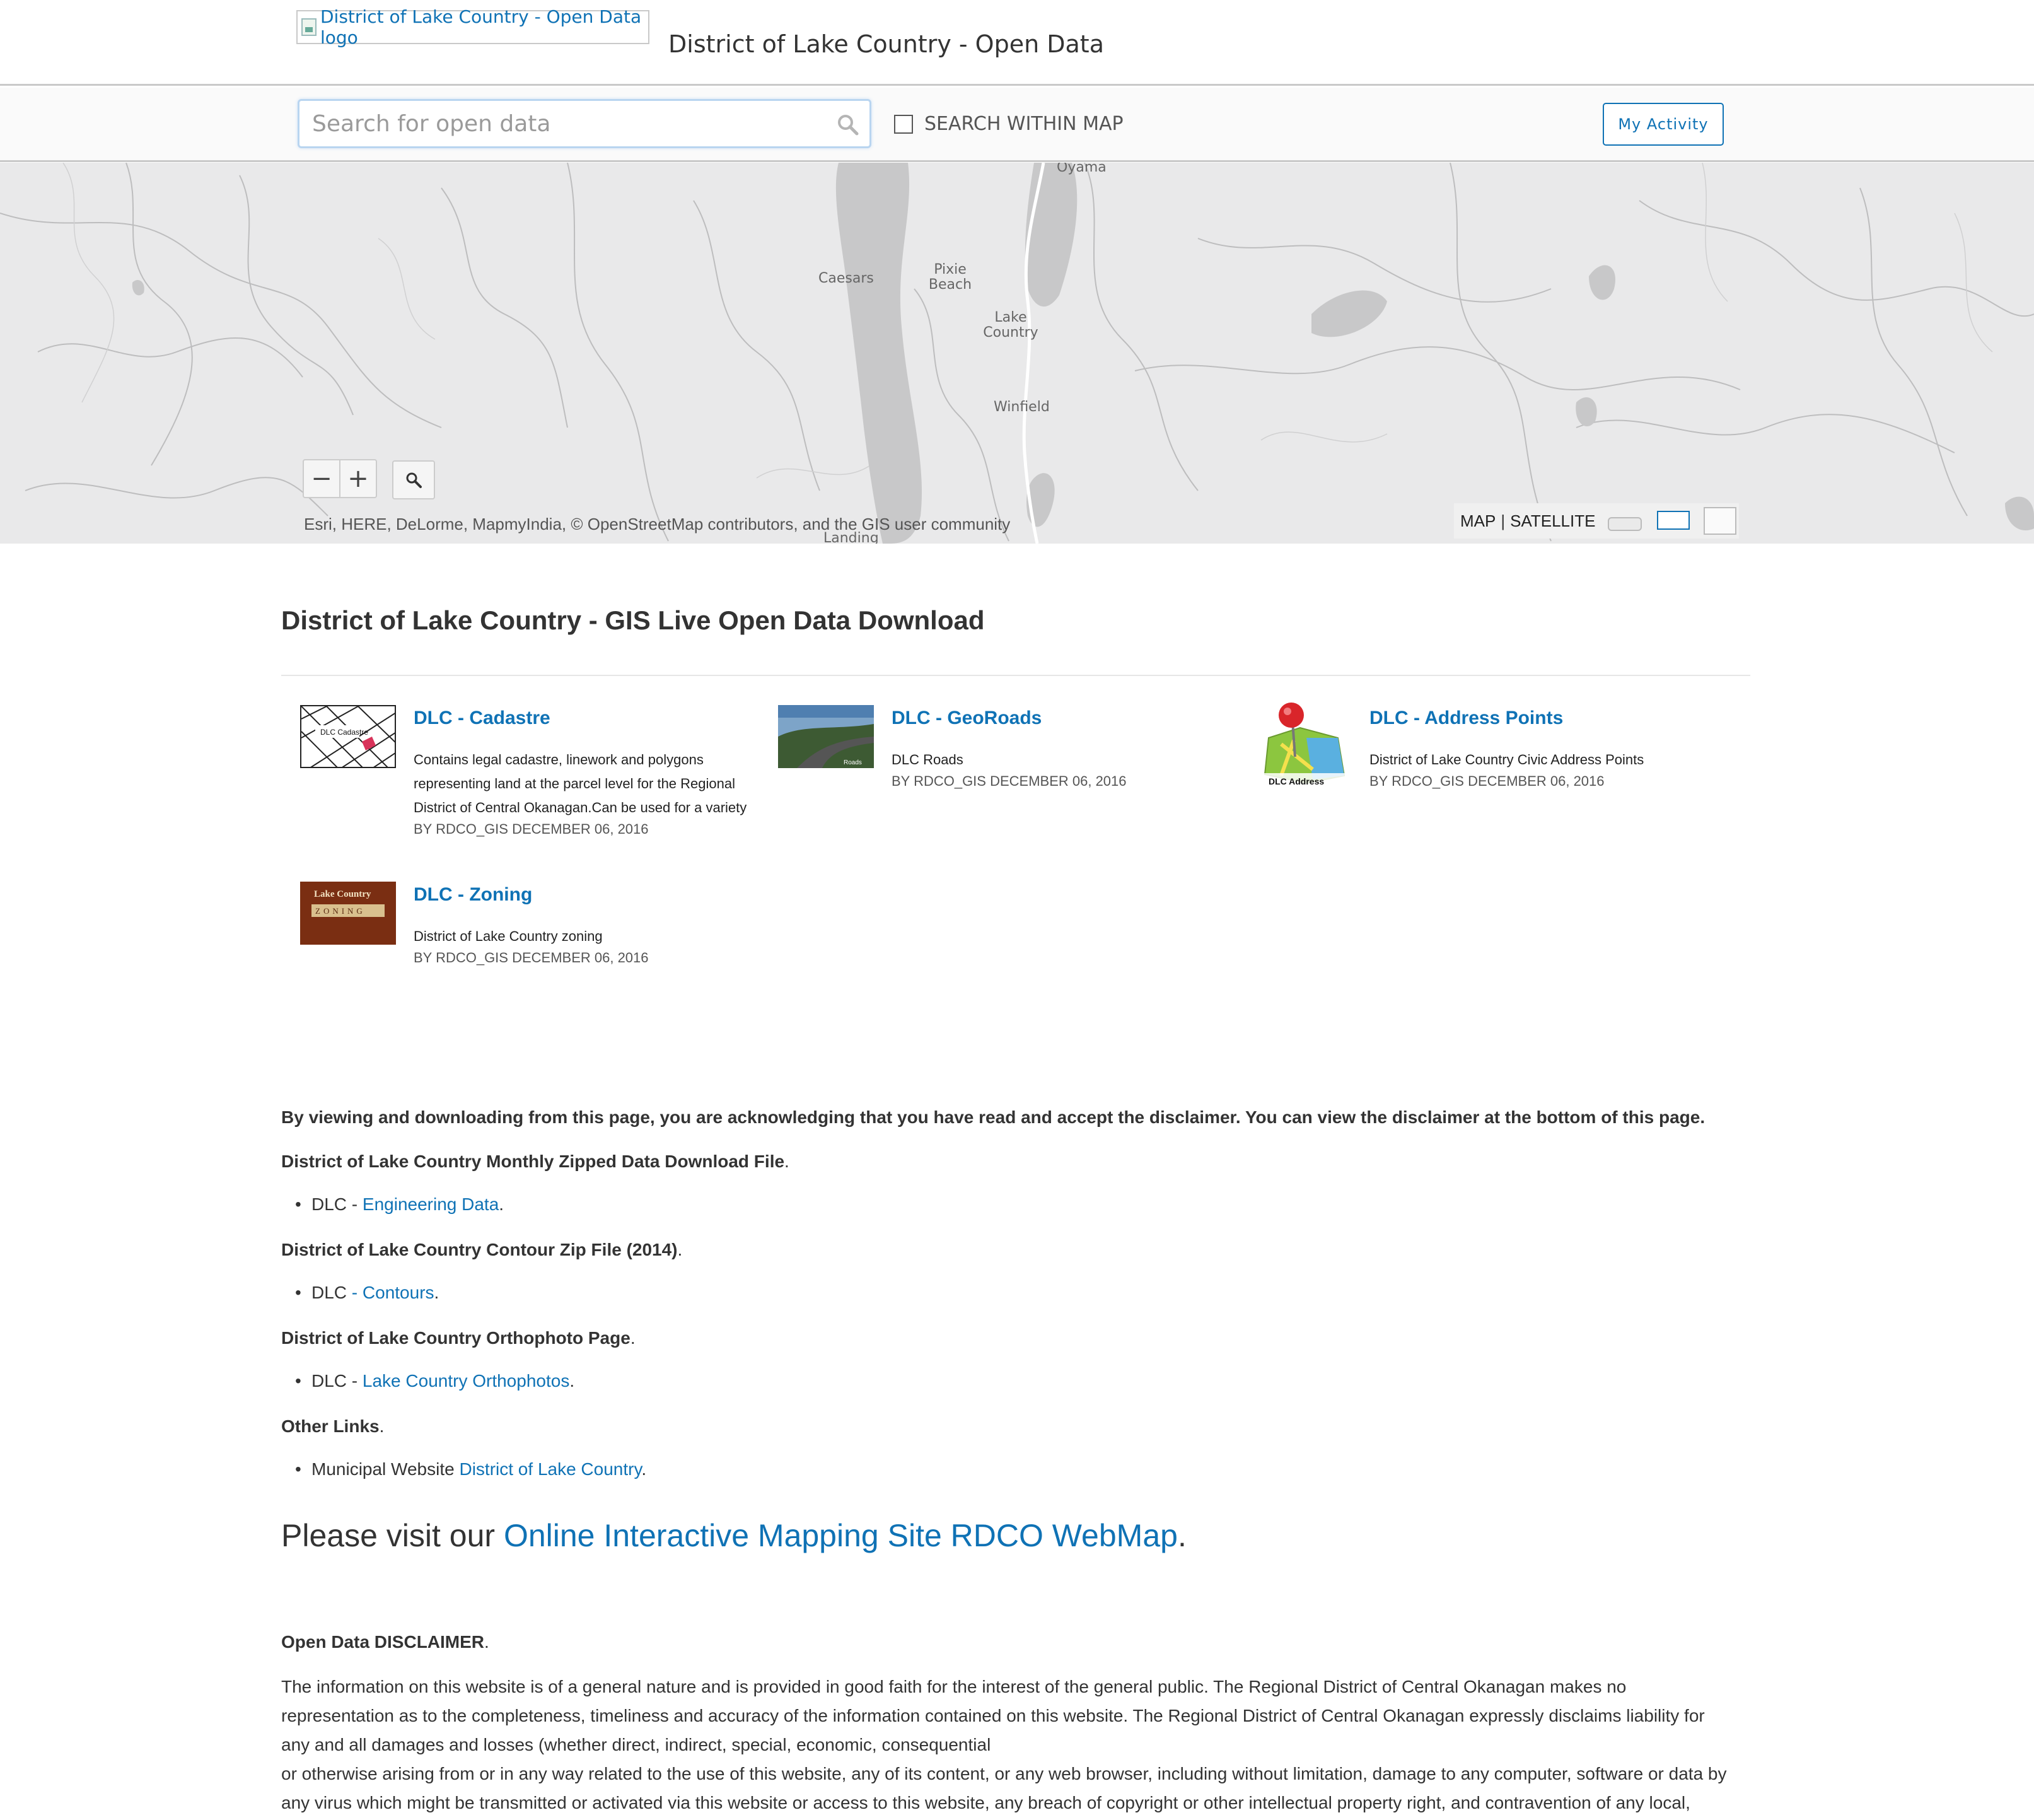 The height and width of the screenshot is (1820, 2034). Describe the element at coordinates (1466, 718) in the screenshot. I see `dataset-title-address-points: DLC - Address Points` at that location.